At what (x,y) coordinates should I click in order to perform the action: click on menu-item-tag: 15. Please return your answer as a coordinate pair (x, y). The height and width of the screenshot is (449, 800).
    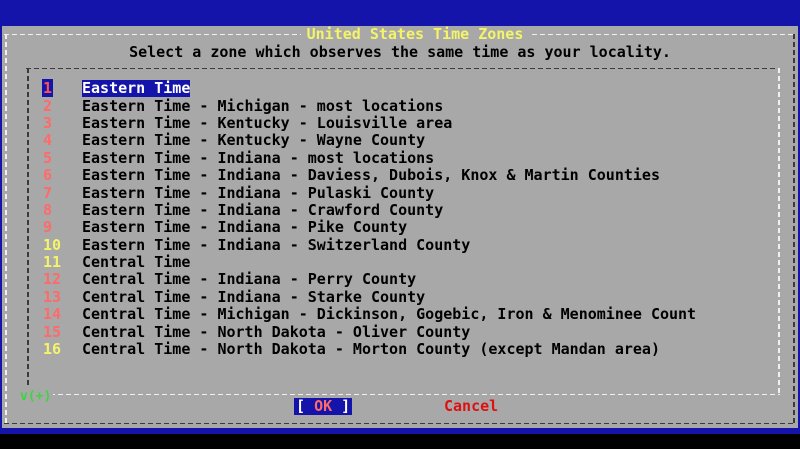
    Looking at the image, I should click on (56, 331).